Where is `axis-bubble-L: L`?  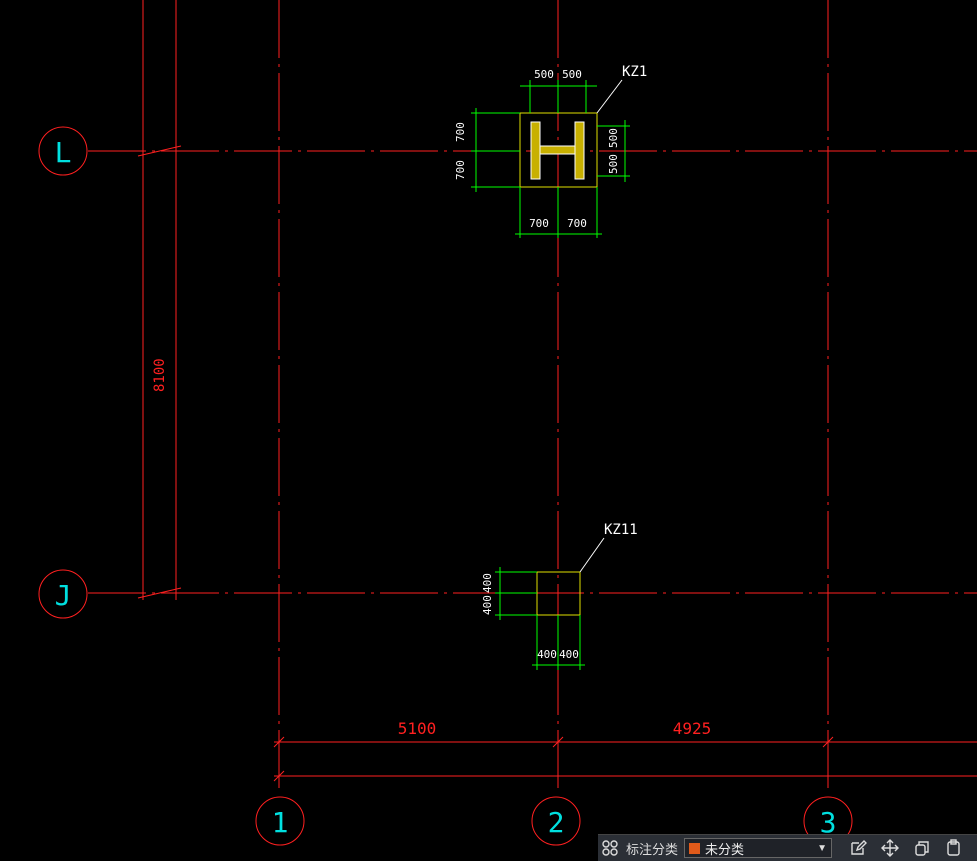
axis-bubble-L: L is located at coordinates (63, 151).